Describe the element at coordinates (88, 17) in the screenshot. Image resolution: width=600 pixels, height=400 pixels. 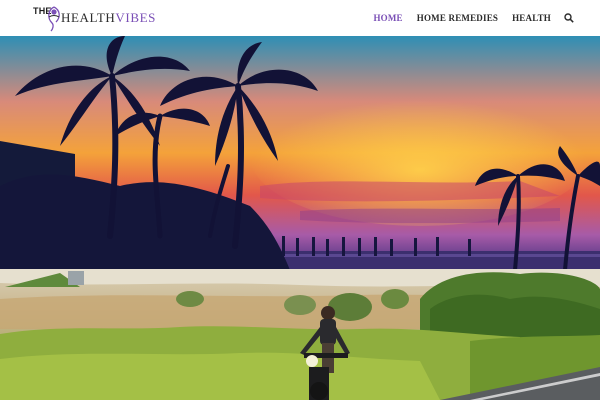
I see `logo-word-health: HEALTH` at that location.